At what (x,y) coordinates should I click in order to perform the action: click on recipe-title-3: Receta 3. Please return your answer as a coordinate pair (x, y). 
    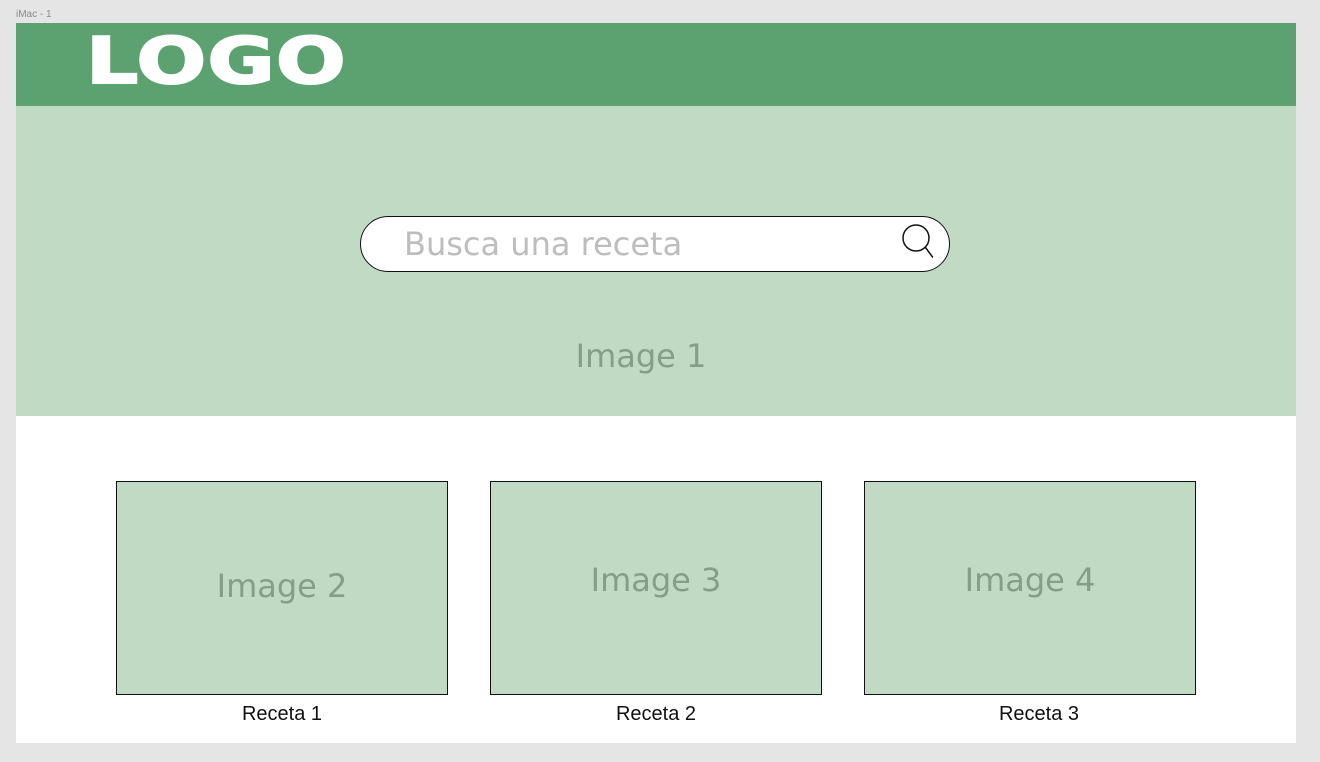
    Looking at the image, I should click on (1039, 714).